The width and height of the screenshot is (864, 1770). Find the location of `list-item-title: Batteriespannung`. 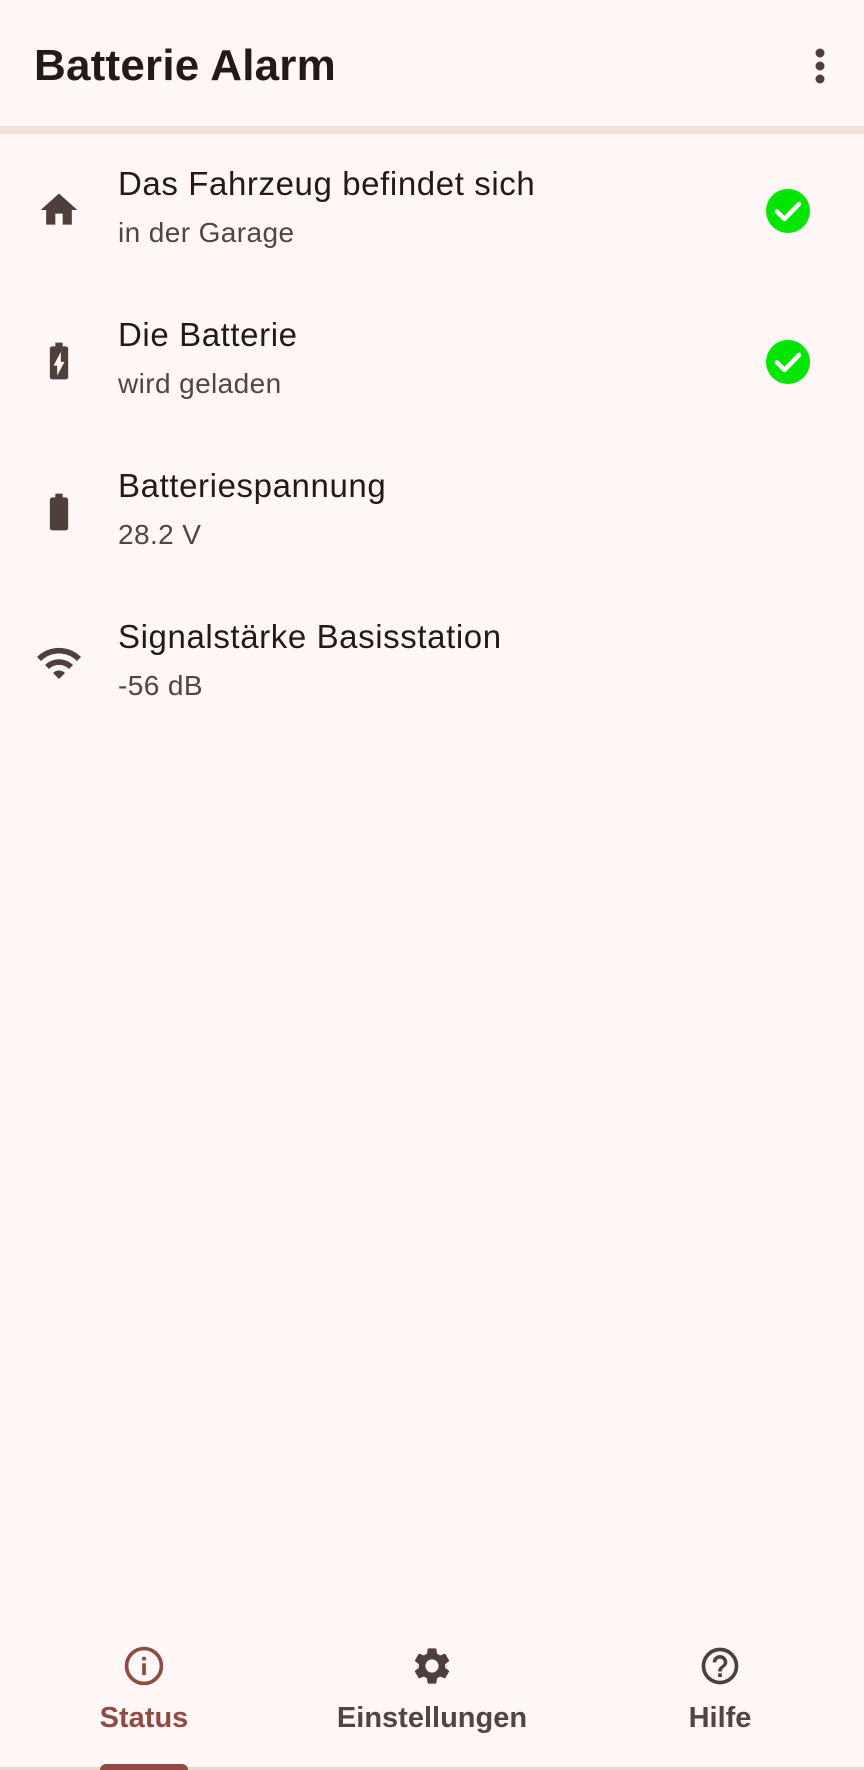

list-item-title: Batteriespannung is located at coordinates (252, 485).